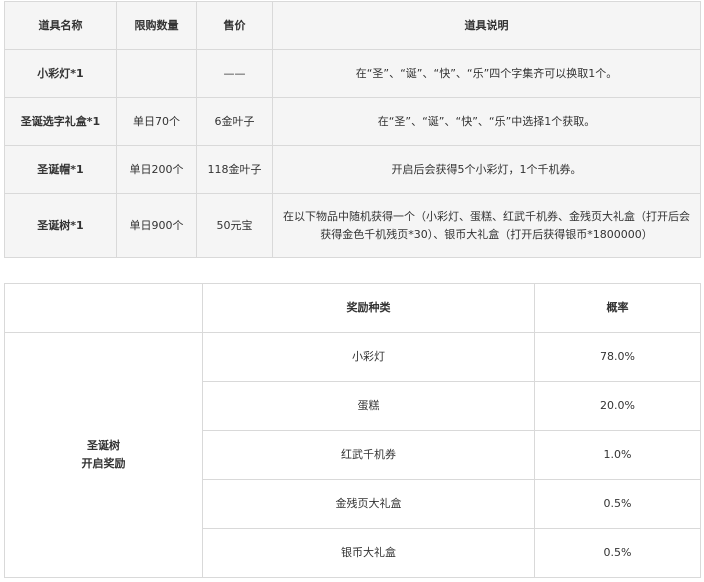  I want to click on reward-type: 蛋糕, so click(368, 406).